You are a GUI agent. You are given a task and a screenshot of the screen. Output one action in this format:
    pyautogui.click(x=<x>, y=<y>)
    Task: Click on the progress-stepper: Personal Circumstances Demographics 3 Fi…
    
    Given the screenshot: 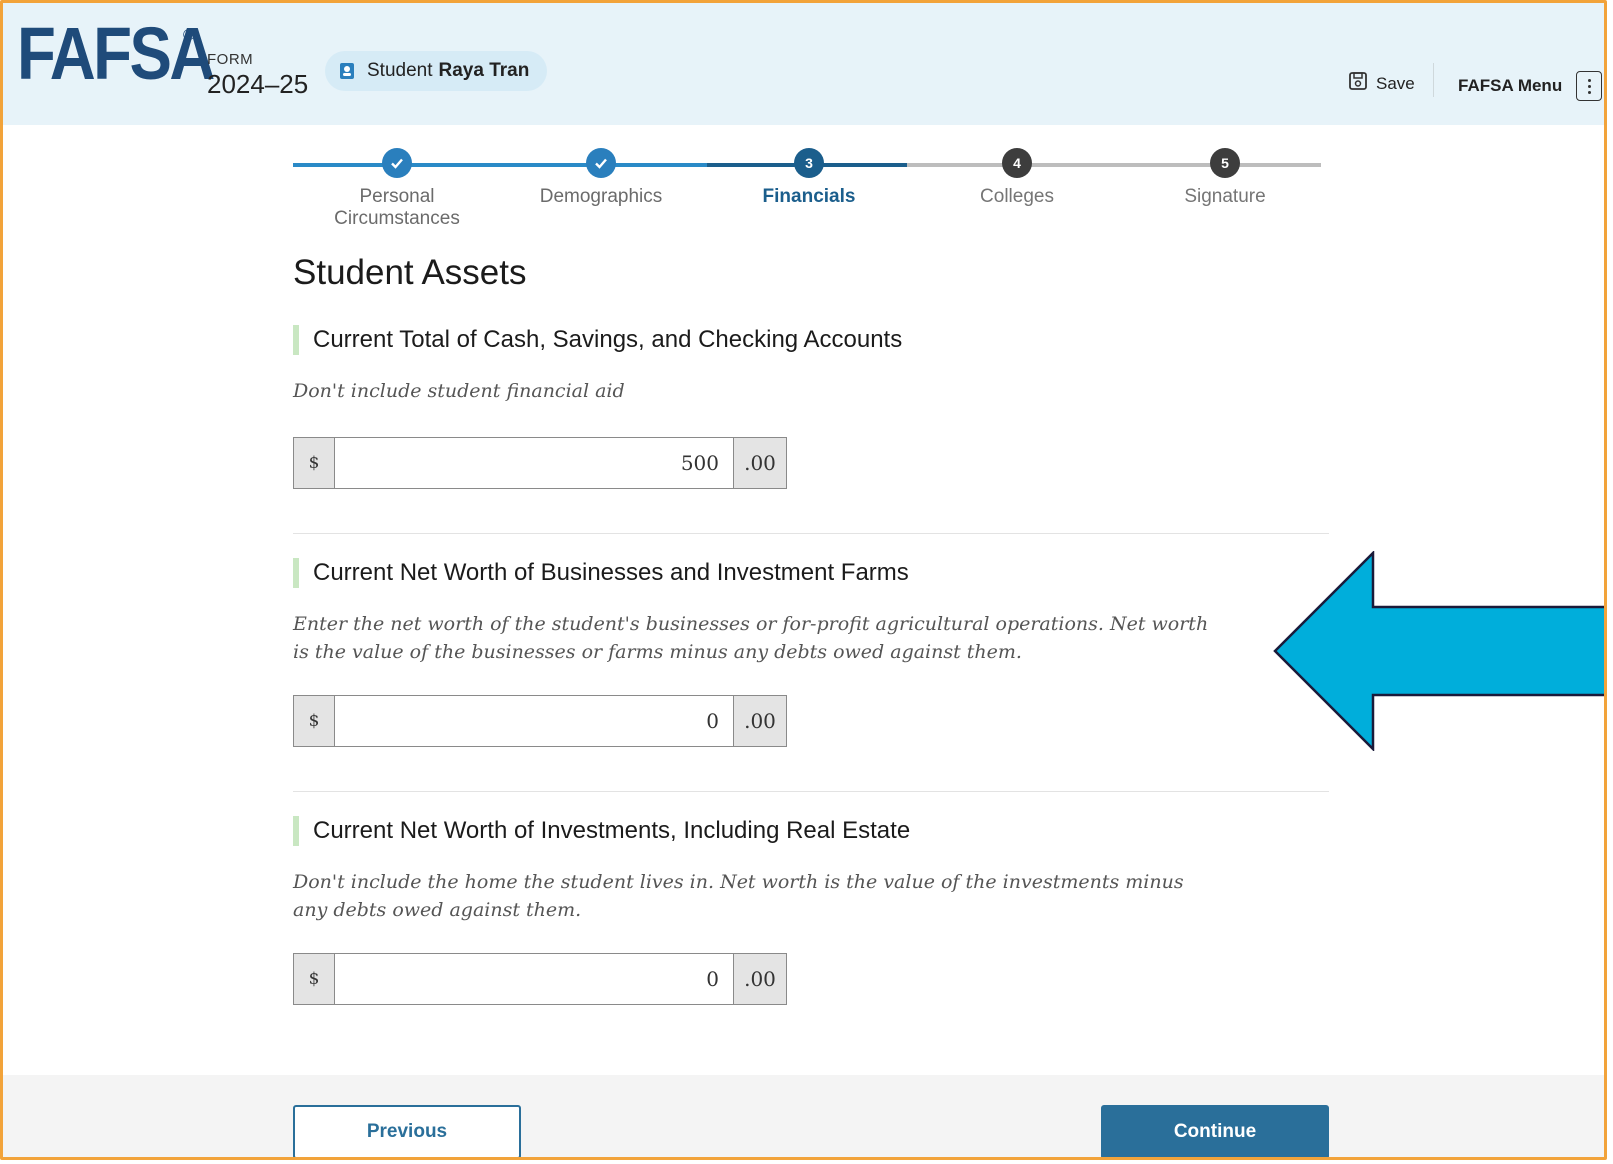 What is the action you would take?
    pyautogui.click(x=811, y=188)
    